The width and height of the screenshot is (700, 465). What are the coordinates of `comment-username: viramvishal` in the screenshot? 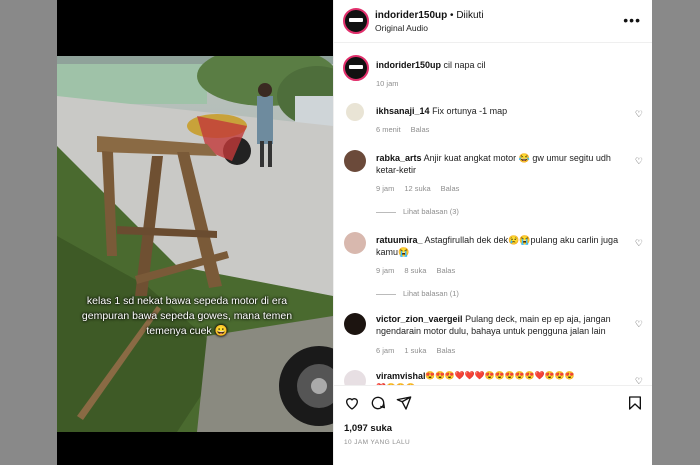 It's located at (401, 376).